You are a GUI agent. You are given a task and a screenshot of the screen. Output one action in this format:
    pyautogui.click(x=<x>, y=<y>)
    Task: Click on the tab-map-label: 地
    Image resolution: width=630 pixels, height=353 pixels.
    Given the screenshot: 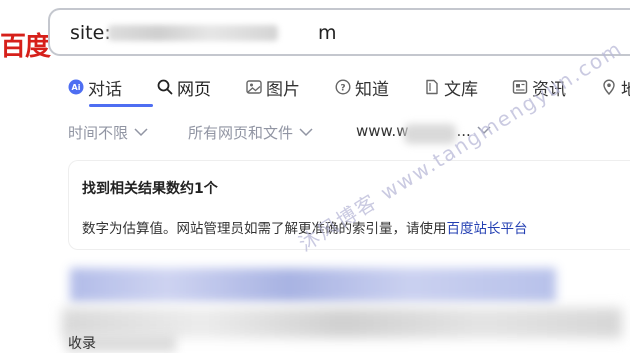 What is the action you would take?
    pyautogui.click(x=625, y=89)
    